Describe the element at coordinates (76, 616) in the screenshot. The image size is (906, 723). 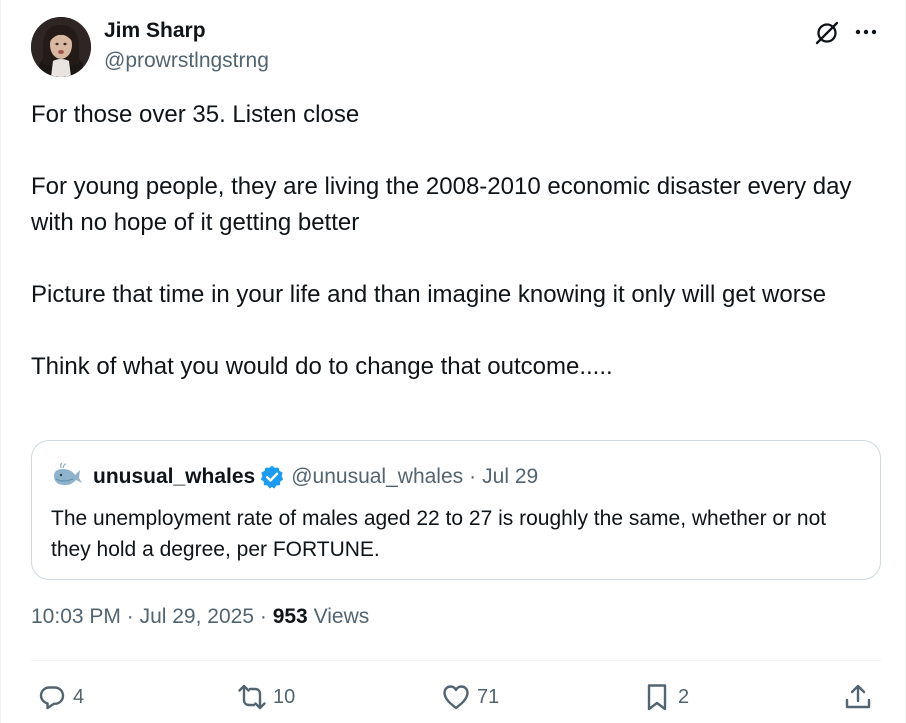
I see `tweet-time: 10:03 PM` at that location.